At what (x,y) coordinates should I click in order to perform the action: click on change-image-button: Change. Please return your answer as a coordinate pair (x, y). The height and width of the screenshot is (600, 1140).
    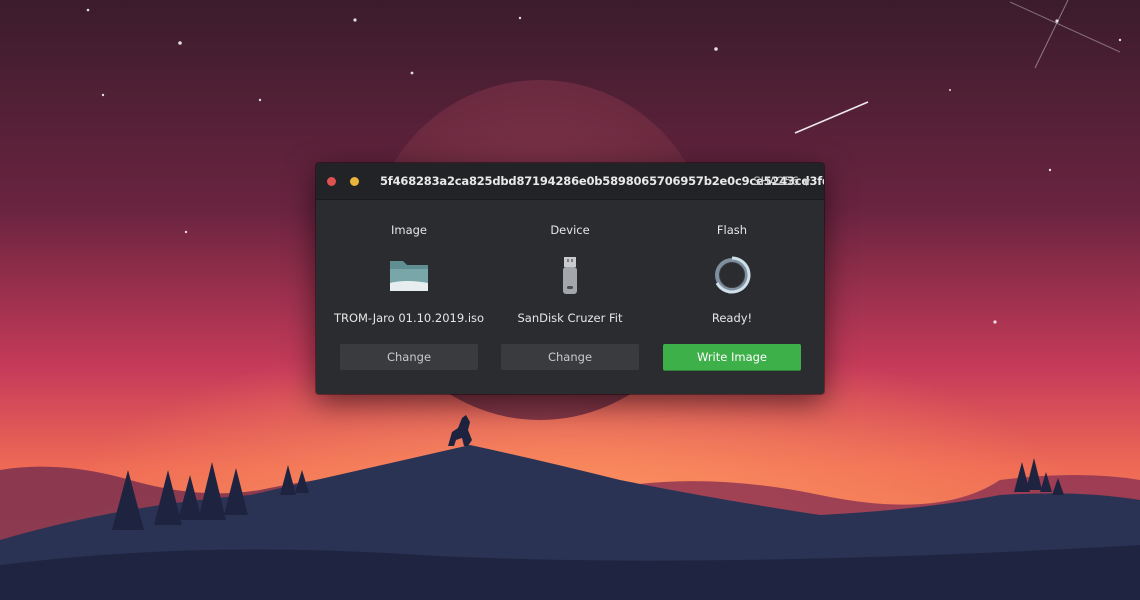
    Looking at the image, I should click on (409, 357).